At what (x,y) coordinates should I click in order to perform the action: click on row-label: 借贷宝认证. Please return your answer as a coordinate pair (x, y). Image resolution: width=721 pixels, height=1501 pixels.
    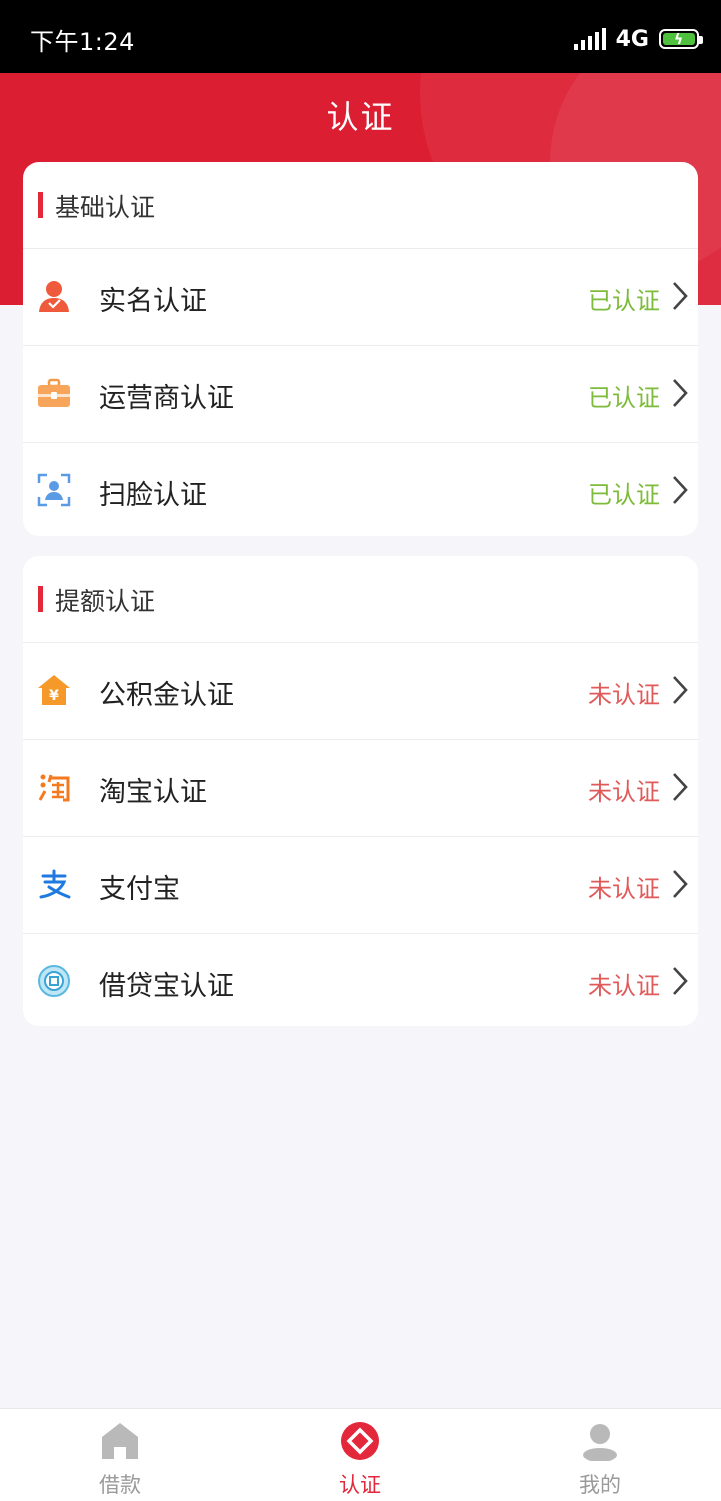
    Looking at the image, I should click on (166, 986).